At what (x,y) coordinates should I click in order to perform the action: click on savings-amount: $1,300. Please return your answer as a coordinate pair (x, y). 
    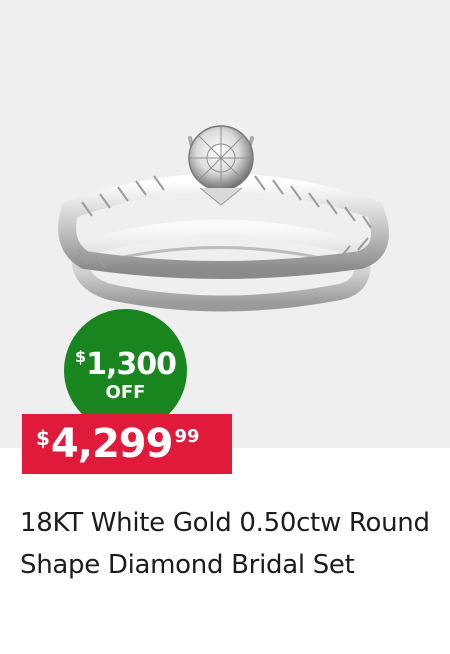
    Looking at the image, I should click on (125, 361).